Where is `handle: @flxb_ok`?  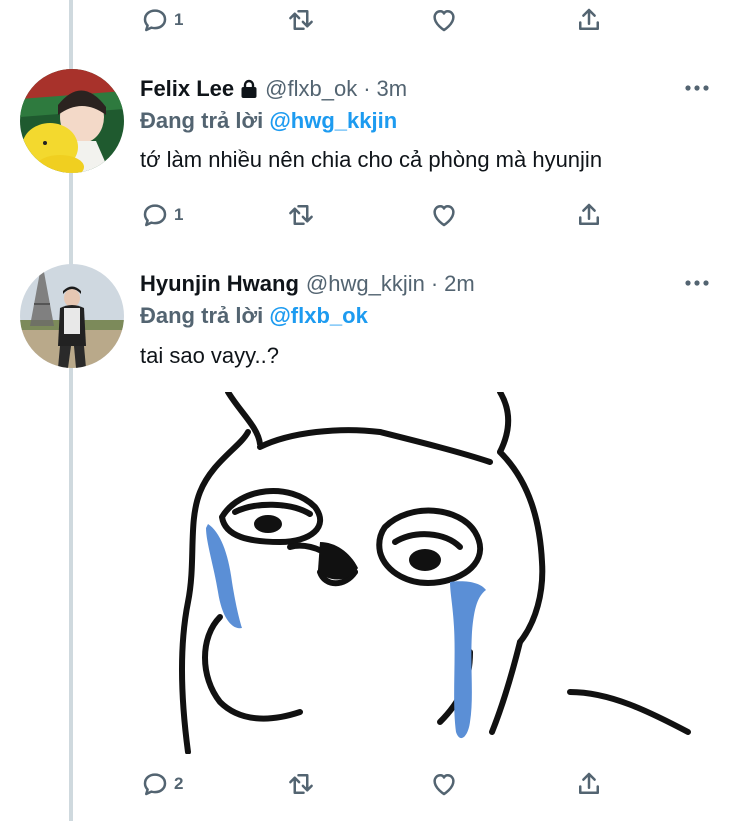 handle: @flxb_ok is located at coordinates (311, 89).